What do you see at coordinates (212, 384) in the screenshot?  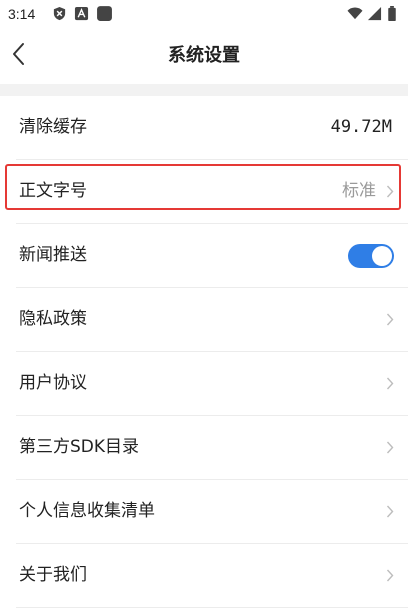 I see `setting-user-agreement: 用户协议` at bounding box center [212, 384].